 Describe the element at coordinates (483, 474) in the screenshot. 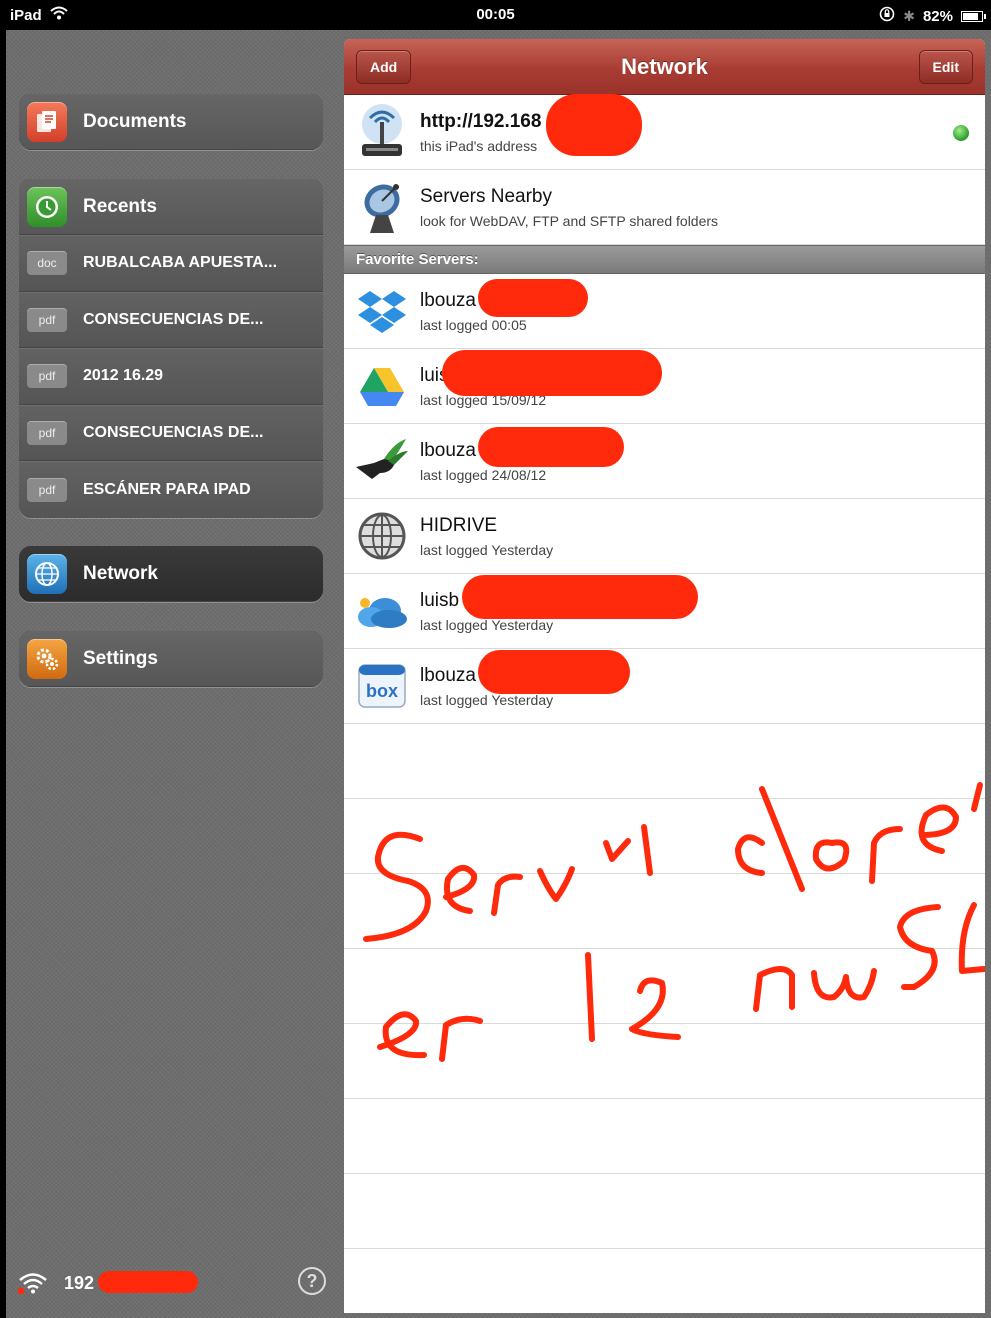

I see `cell-subtitle: last logged 24/08/12` at that location.